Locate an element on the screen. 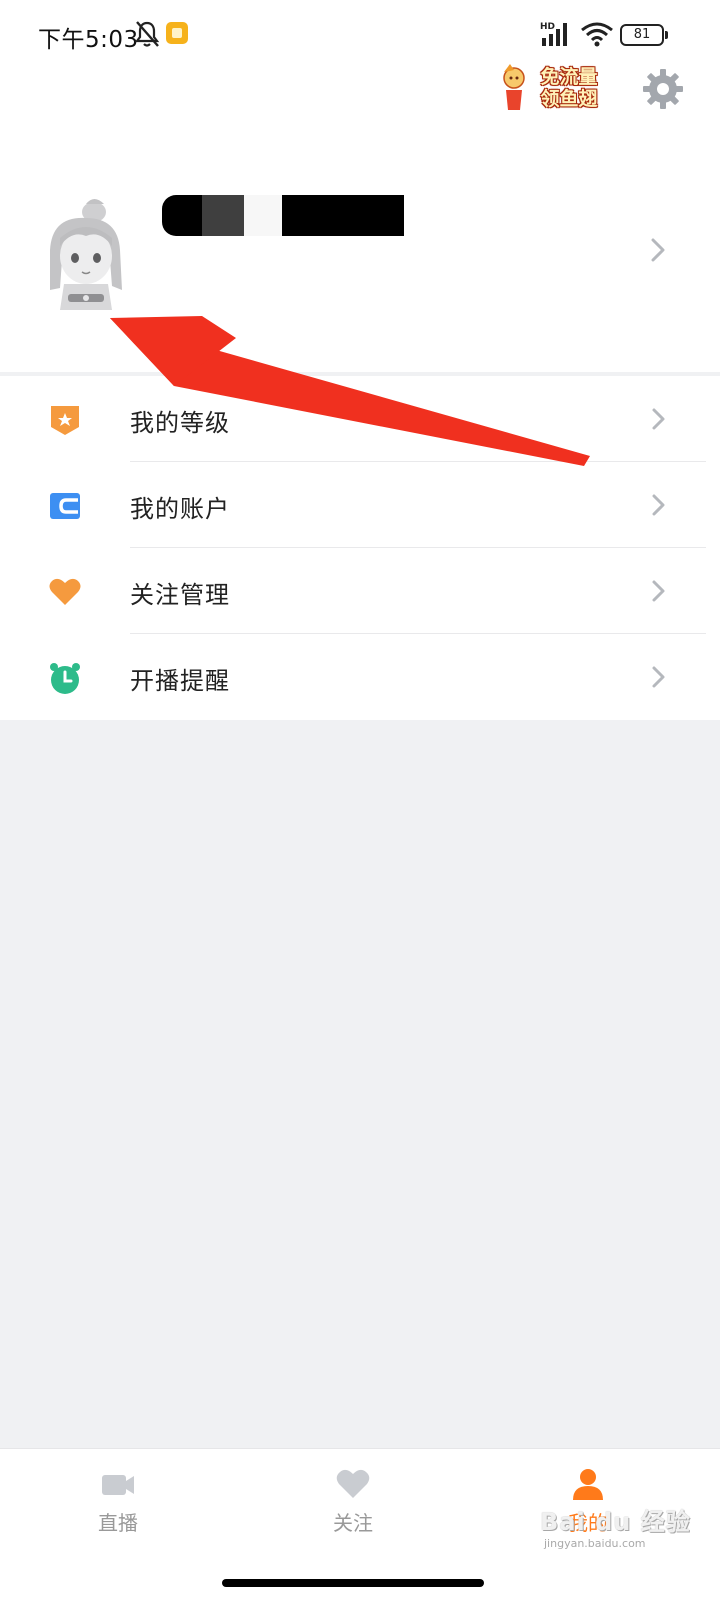  profile-row is located at coordinates (360, 255).